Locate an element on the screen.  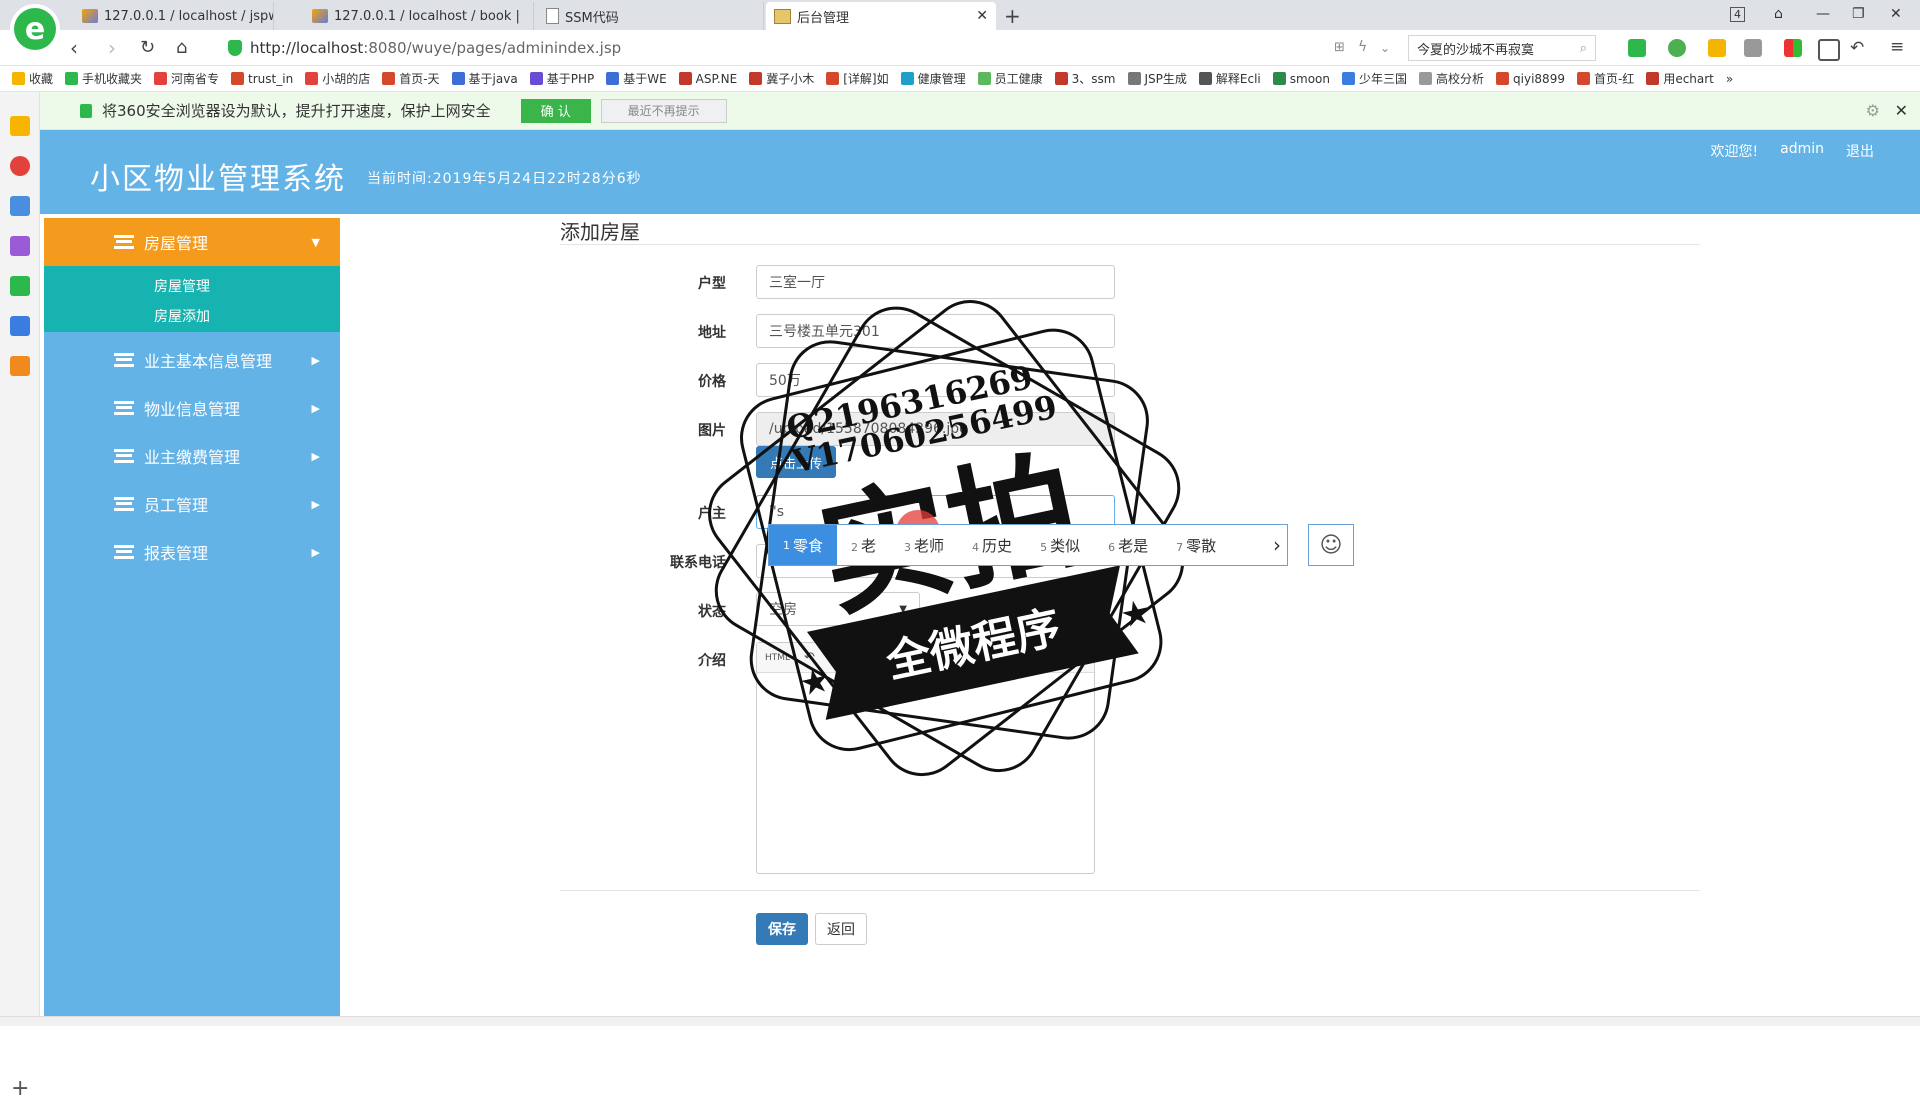
ime-candidate: 2老 is located at coordinates (863, 545).